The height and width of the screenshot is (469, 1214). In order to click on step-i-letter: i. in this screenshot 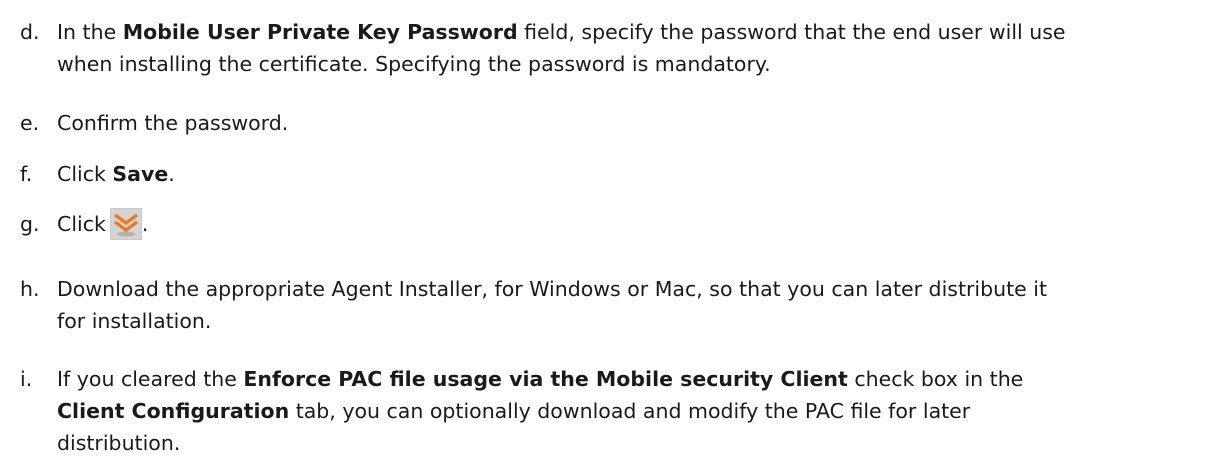, I will do `click(26, 379)`.